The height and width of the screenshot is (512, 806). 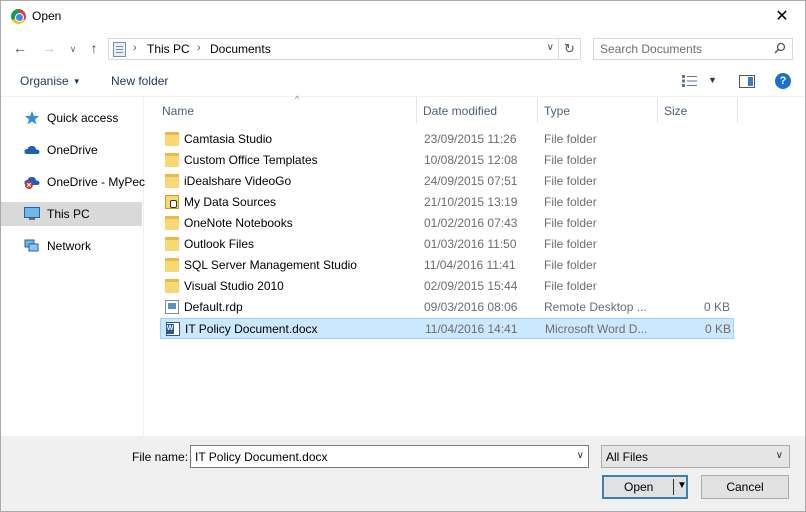 I want to click on file-name-combobox: ∨, so click(x=389, y=456).